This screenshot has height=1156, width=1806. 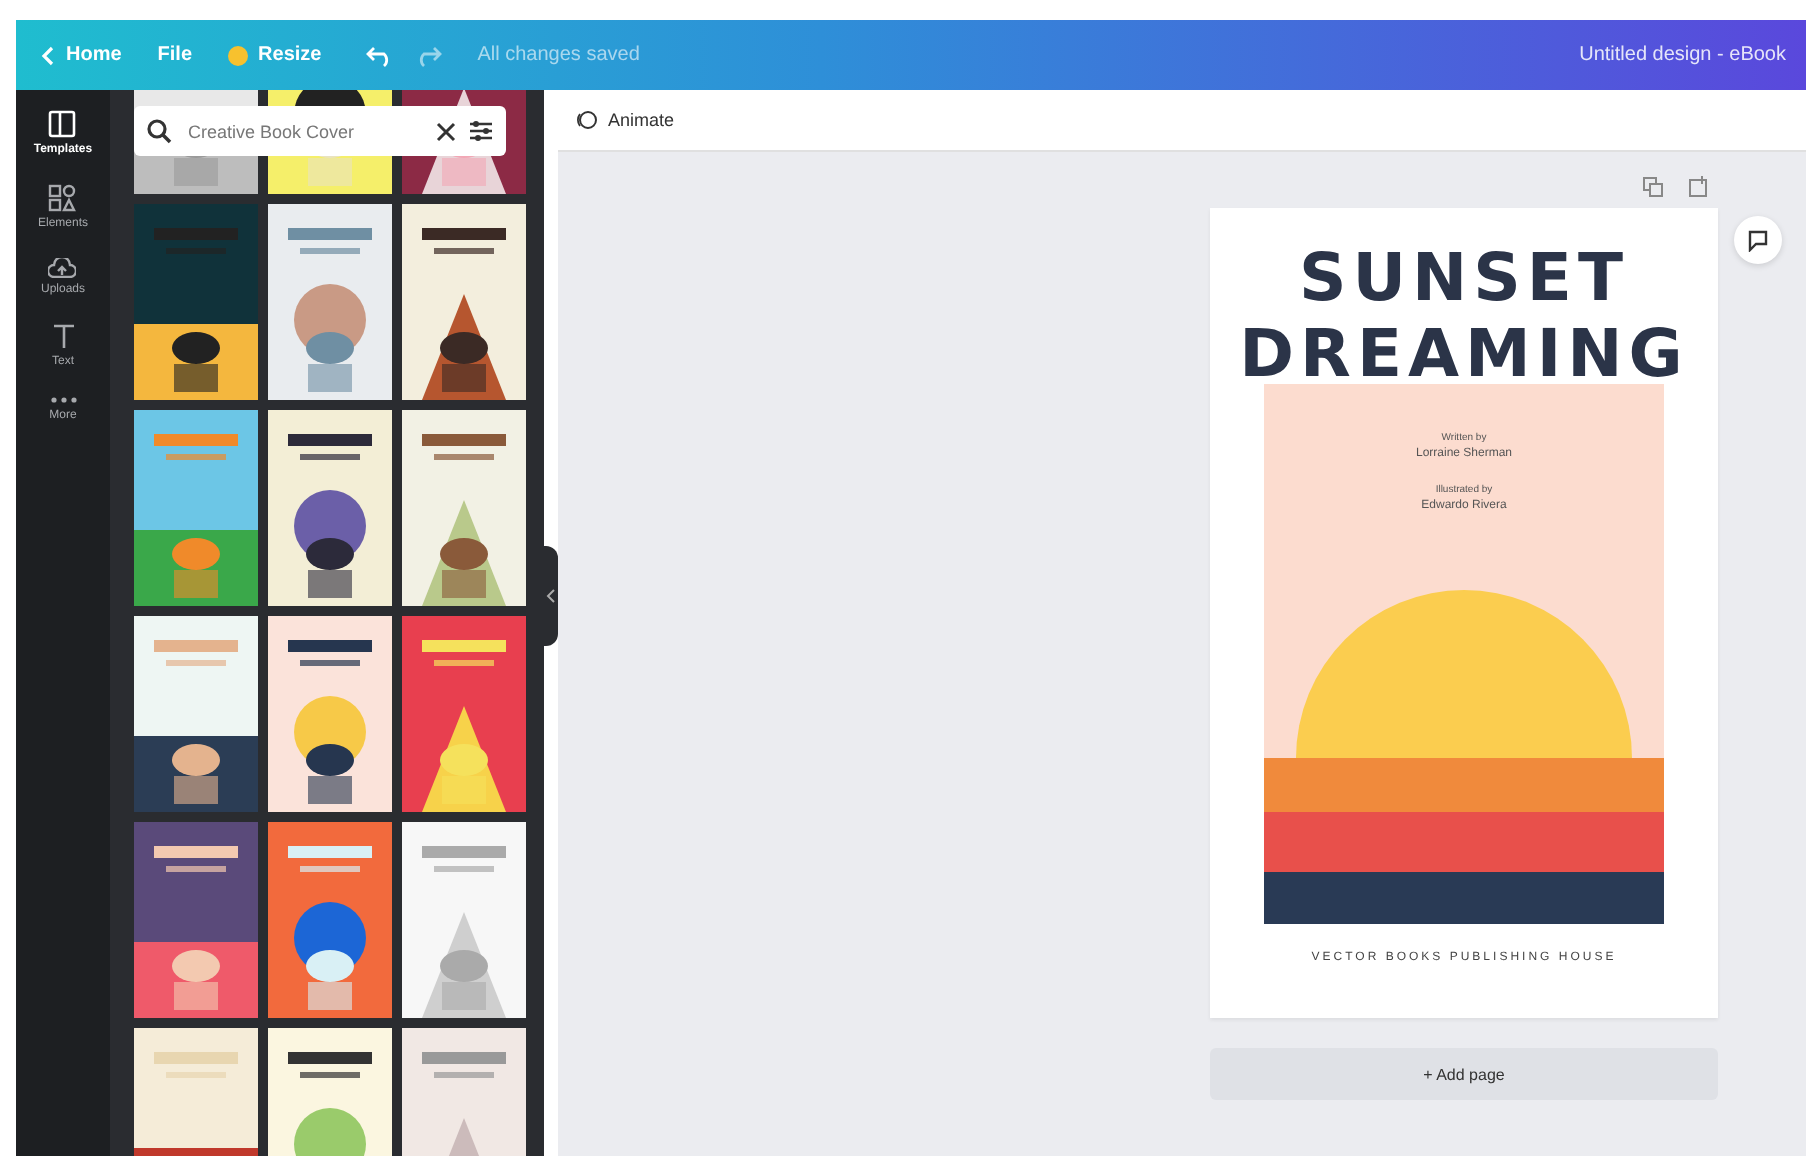 I want to click on undo-icon, so click(x=379, y=55).